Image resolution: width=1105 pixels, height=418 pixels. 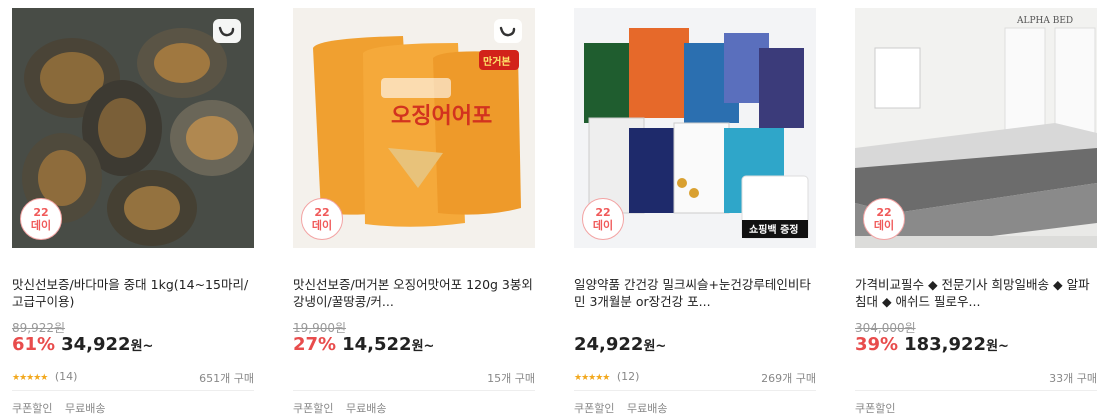 I want to click on discount-rate: 61%, so click(x=34, y=344).